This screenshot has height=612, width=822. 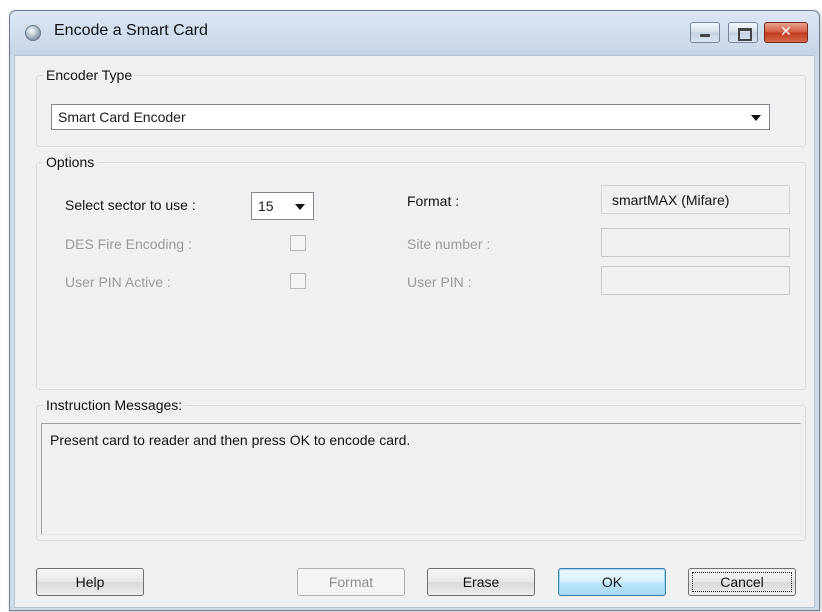 What do you see at coordinates (449, 244) in the screenshot?
I see `site-number-label: Site number :` at bounding box center [449, 244].